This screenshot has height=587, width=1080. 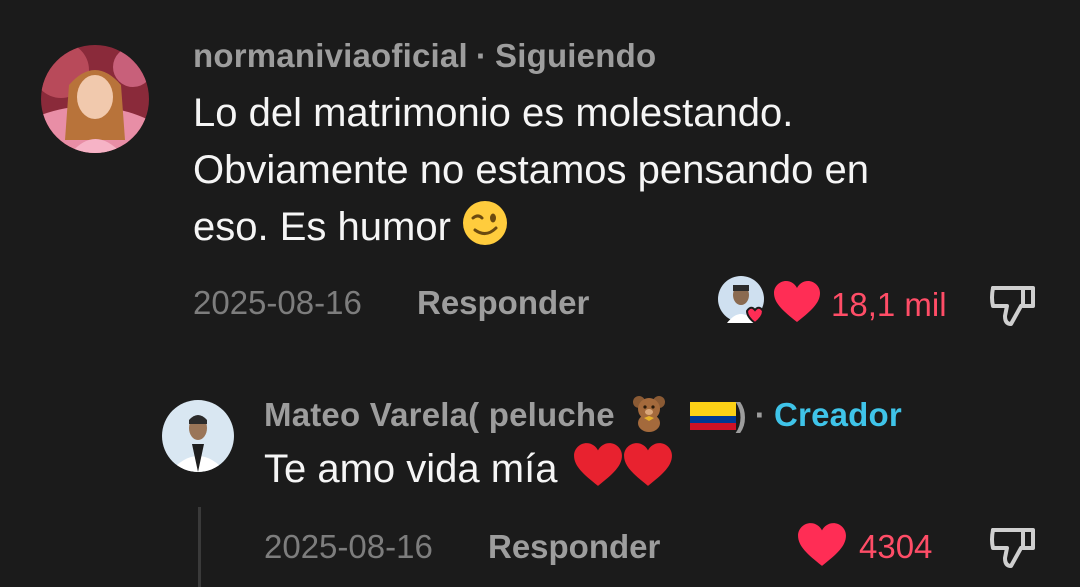 I want to click on username: normaniviaoficial, so click(x=330, y=55).